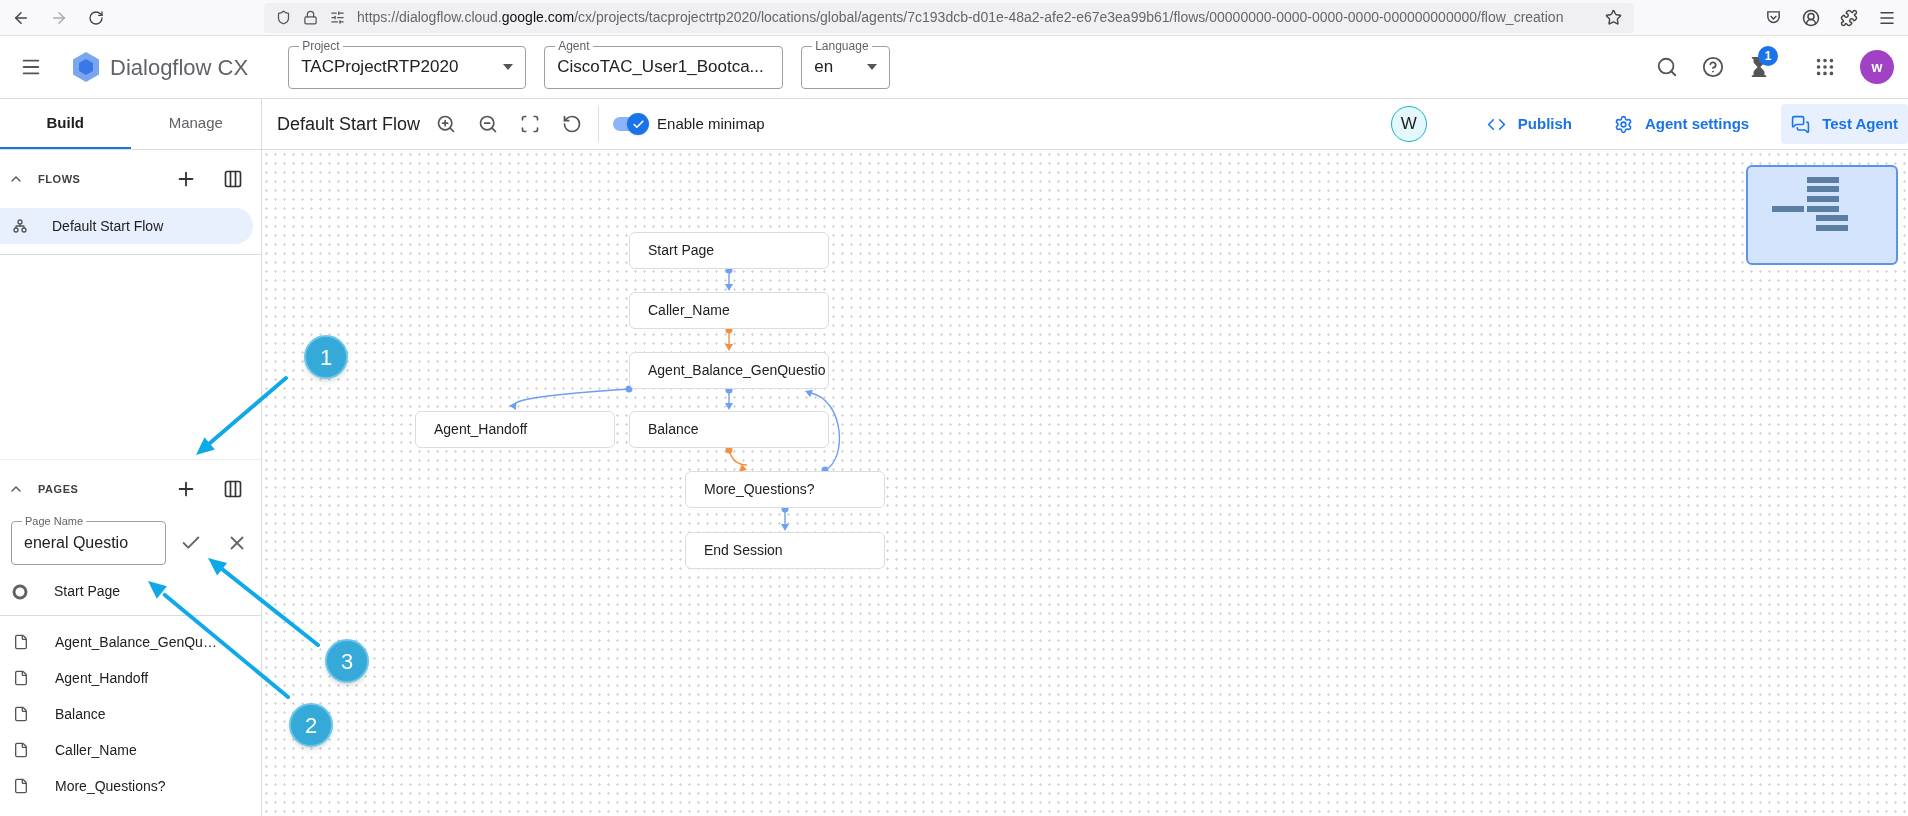 The width and height of the screenshot is (1908, 816). I want to click on page-item: Agent_Handoff, so click(102, 678).